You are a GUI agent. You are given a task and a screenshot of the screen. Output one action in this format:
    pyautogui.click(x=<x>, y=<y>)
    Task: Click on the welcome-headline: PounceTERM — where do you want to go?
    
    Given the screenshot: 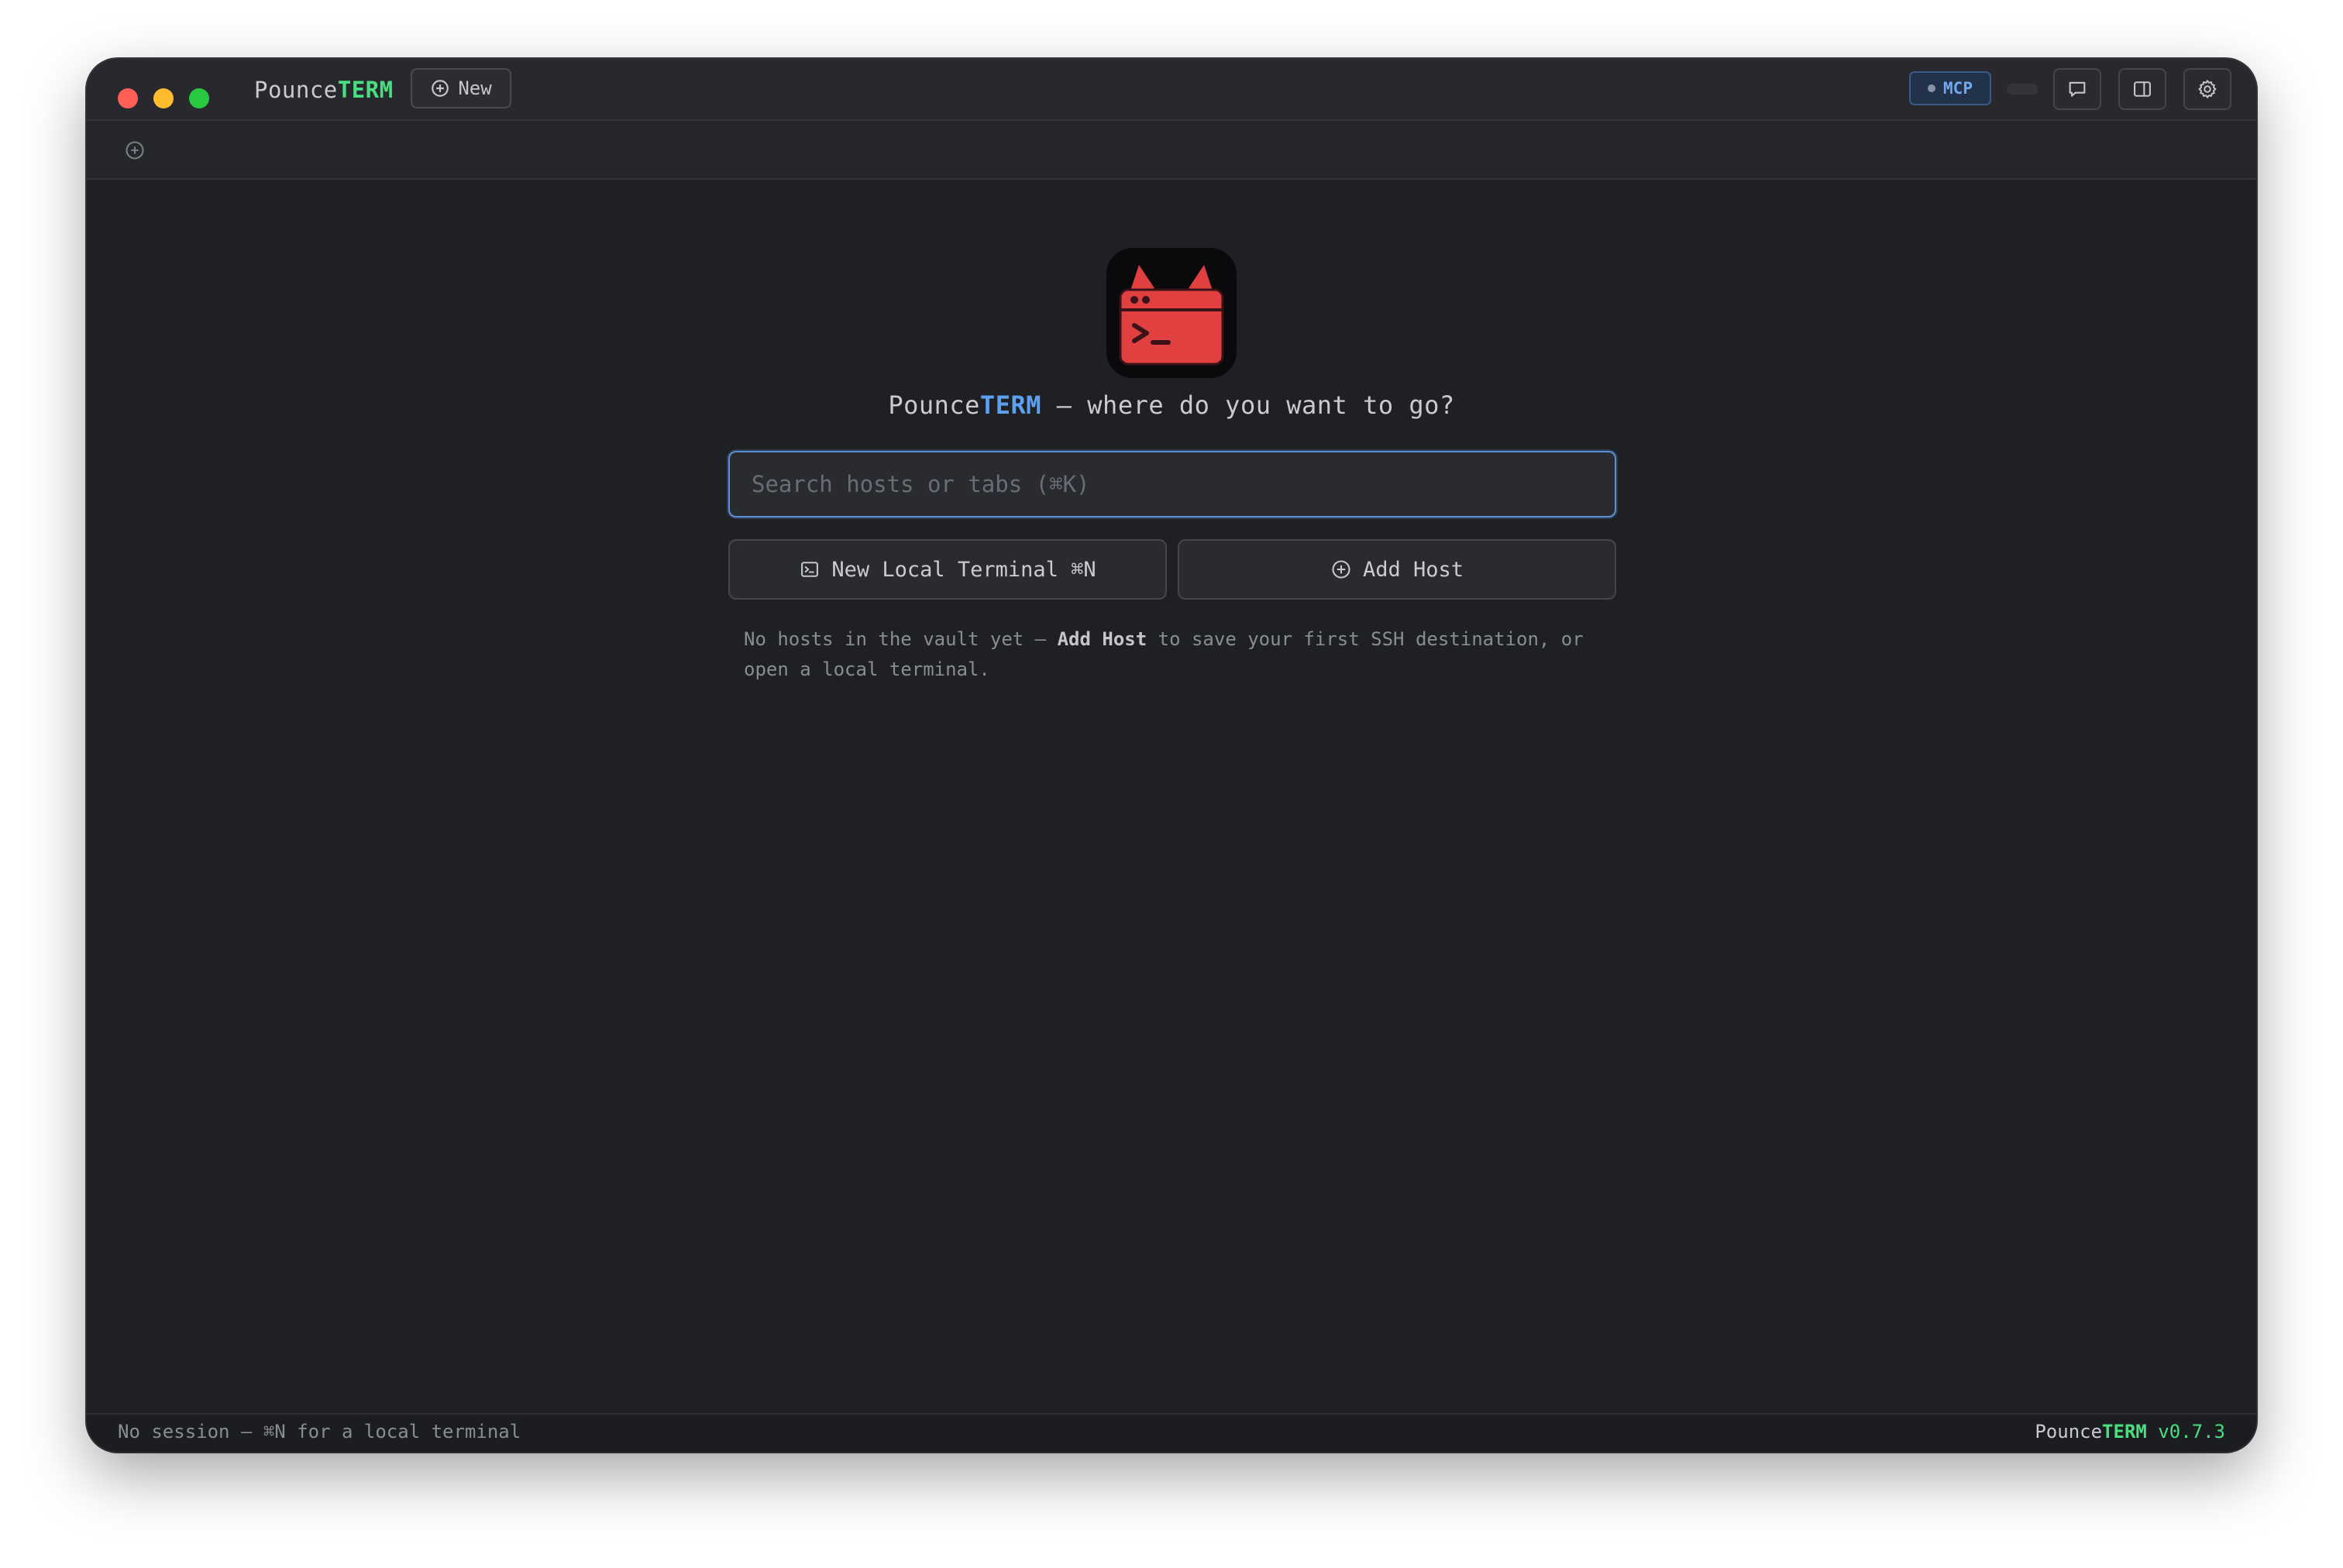 What is the action you would take?
    pyautogui.click(x=1171, y=405)
    